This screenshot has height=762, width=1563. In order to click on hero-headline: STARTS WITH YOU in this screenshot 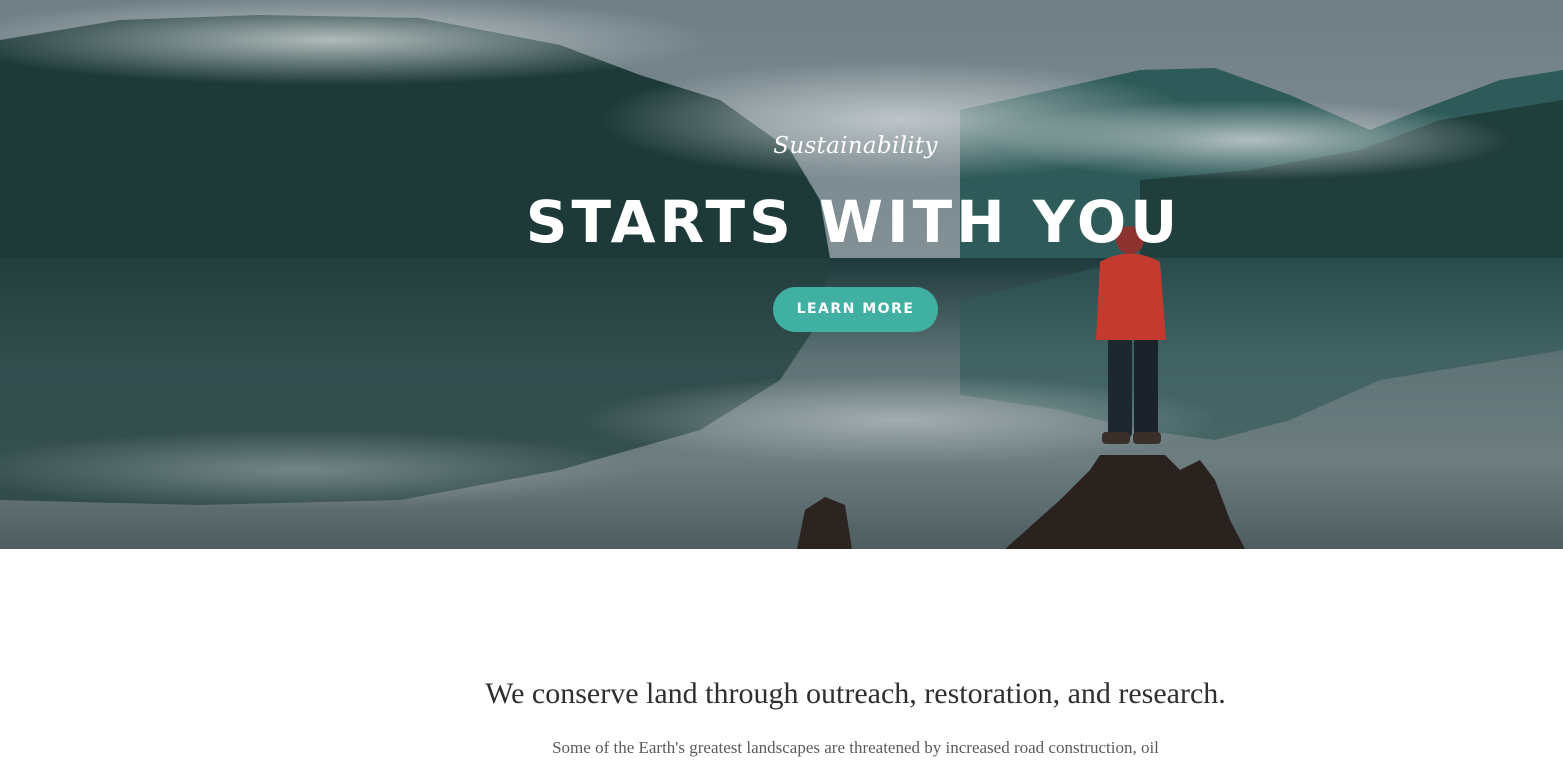, I will do `click(853, 222)`.